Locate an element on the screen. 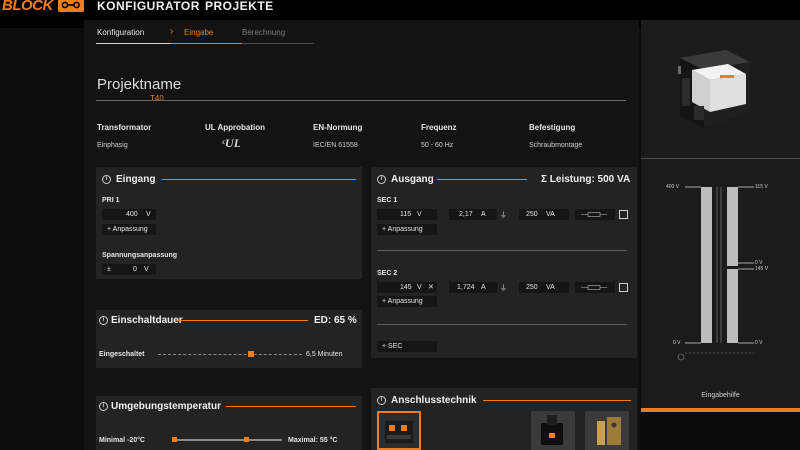  ul-approbation-icon: ᶜUL is located at coordinates (231, 143).